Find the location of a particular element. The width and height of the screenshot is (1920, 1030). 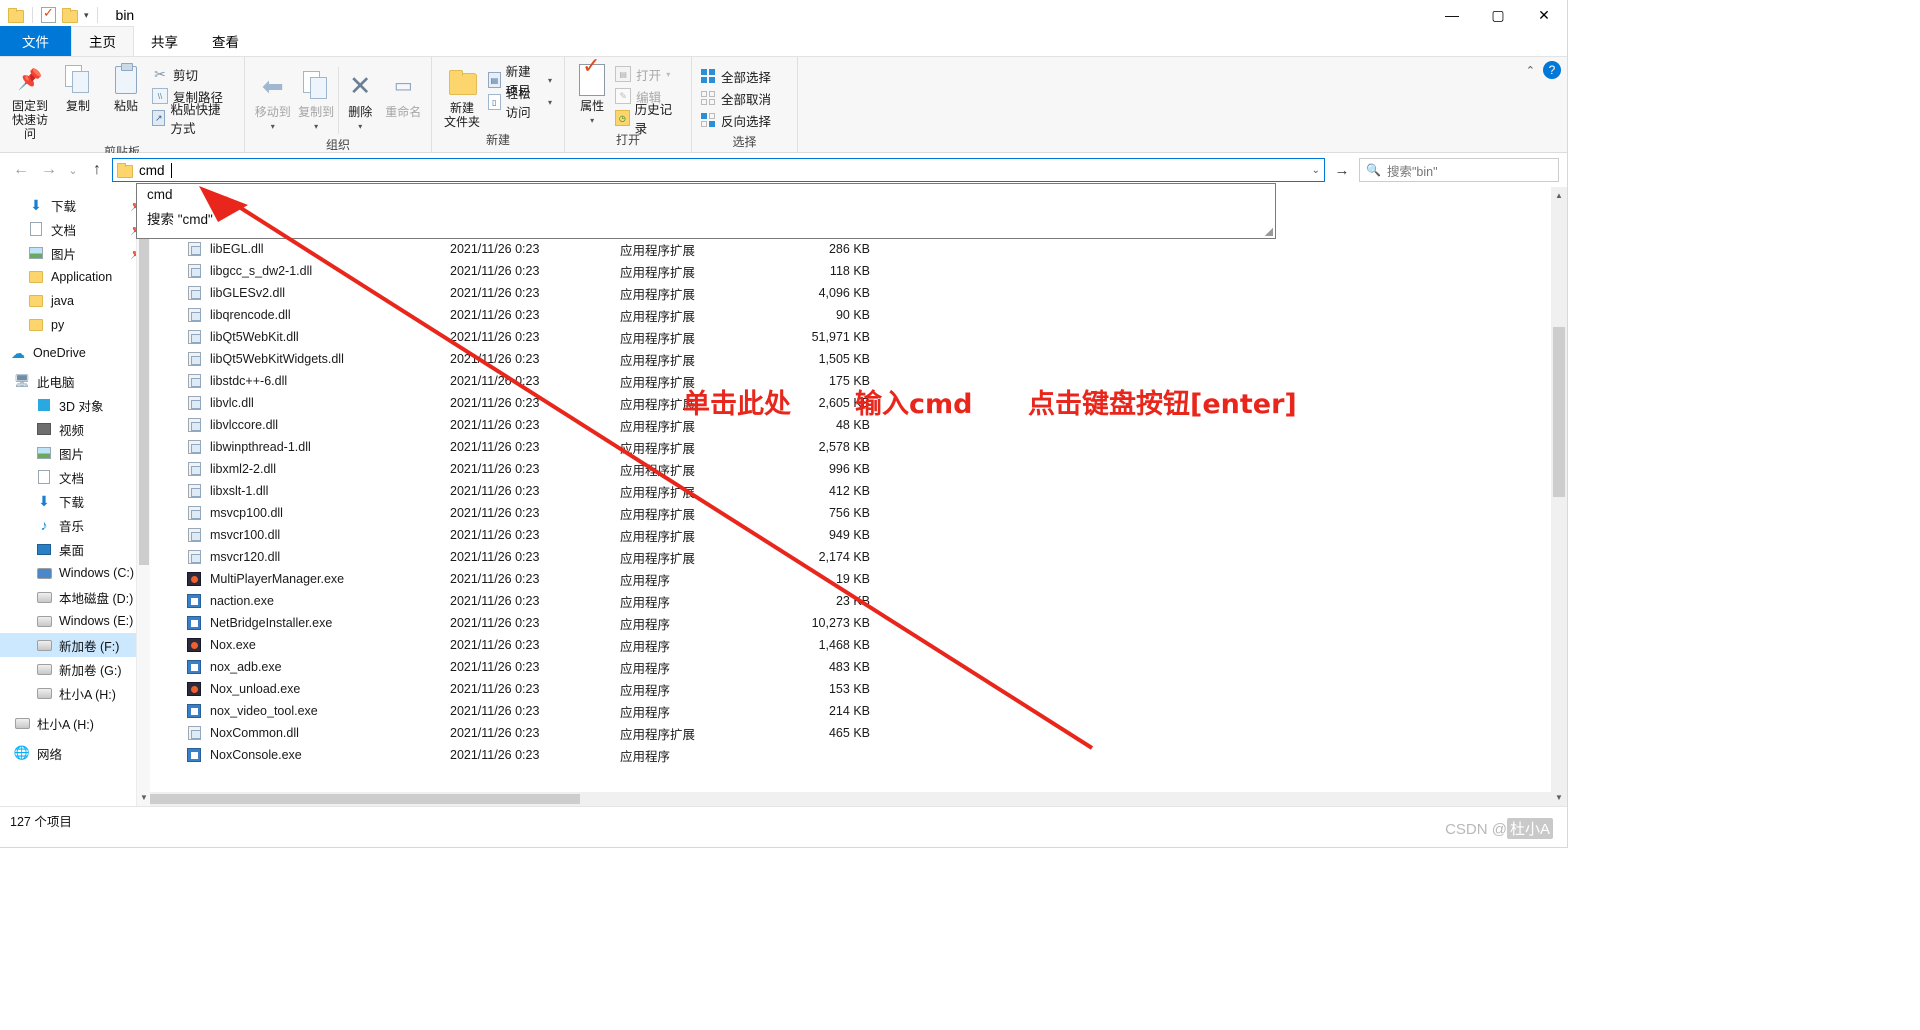

file-name-cell: libwinpthread-1.dll is located at coordinates (300, 447).